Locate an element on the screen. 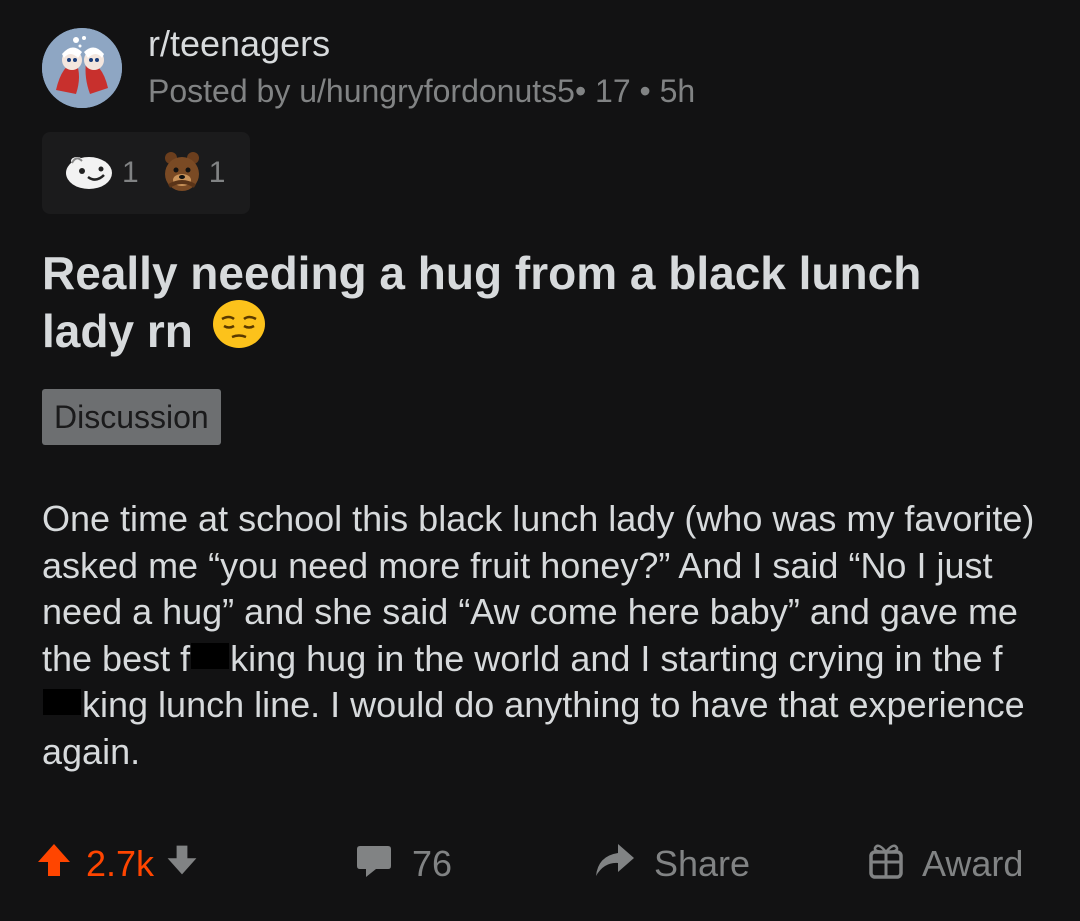 This screenshot has height=921, width=1080. vote-controls: 2.7k is located at coordinates (117, 864).